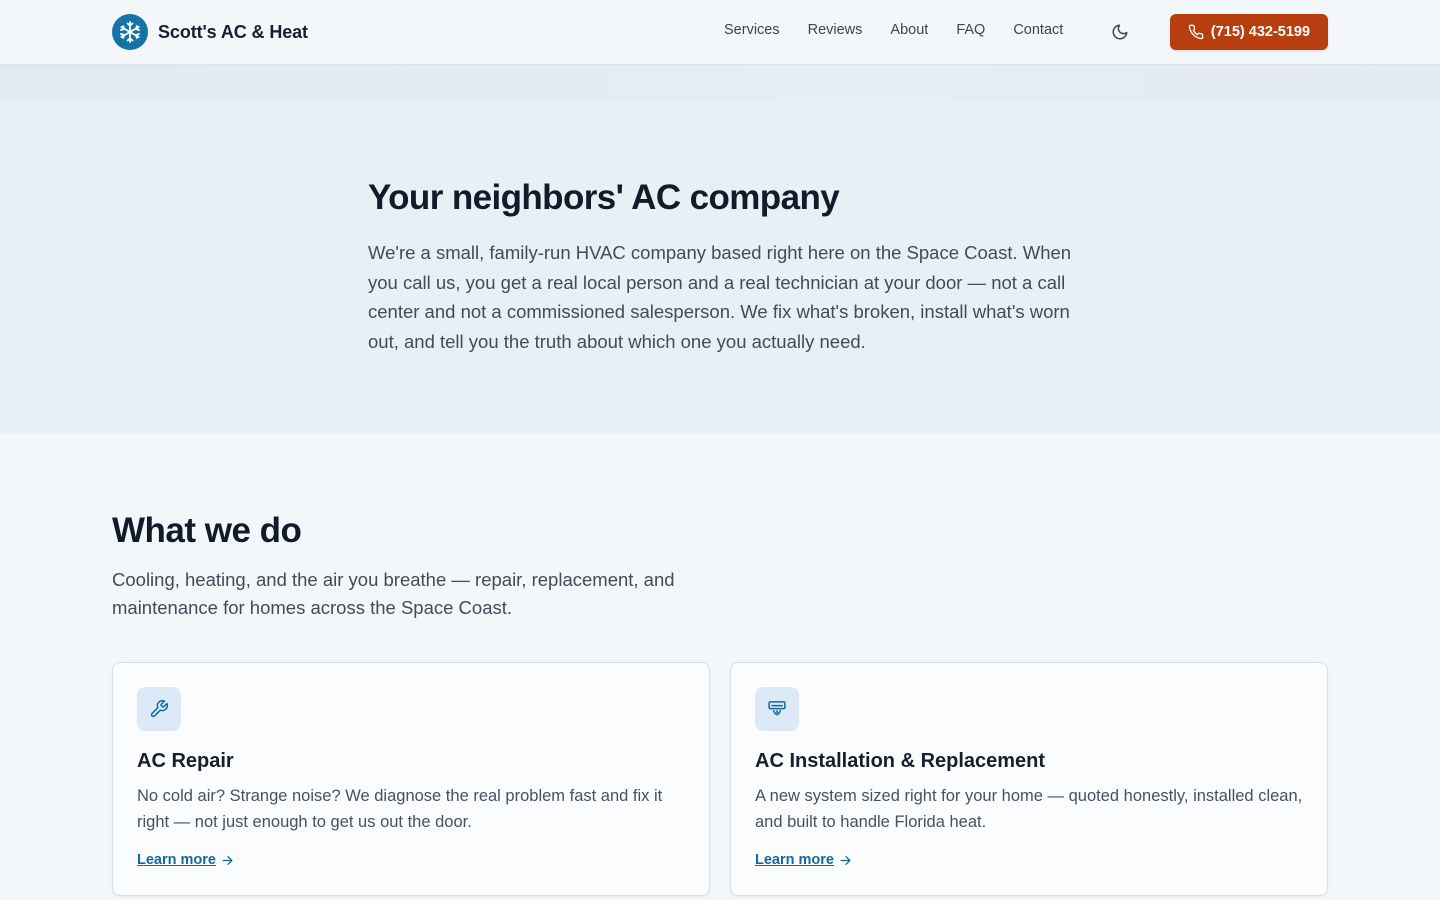  I want to click on nav-contact: Contact, so click(1038, 30).